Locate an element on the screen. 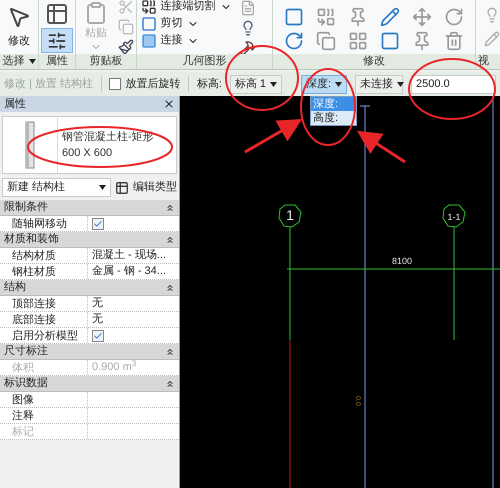  instance-dropdown: 新建 结构柱 is located at coordinates (56, 187).